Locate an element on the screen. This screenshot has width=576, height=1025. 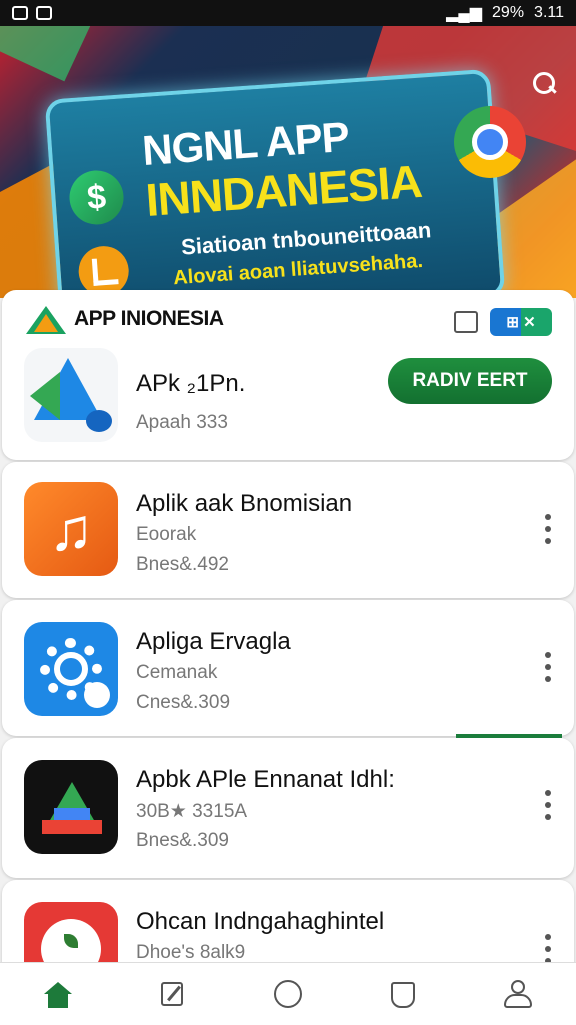
app-meta: Cnes&.309 is located at coordinates (183, 702).